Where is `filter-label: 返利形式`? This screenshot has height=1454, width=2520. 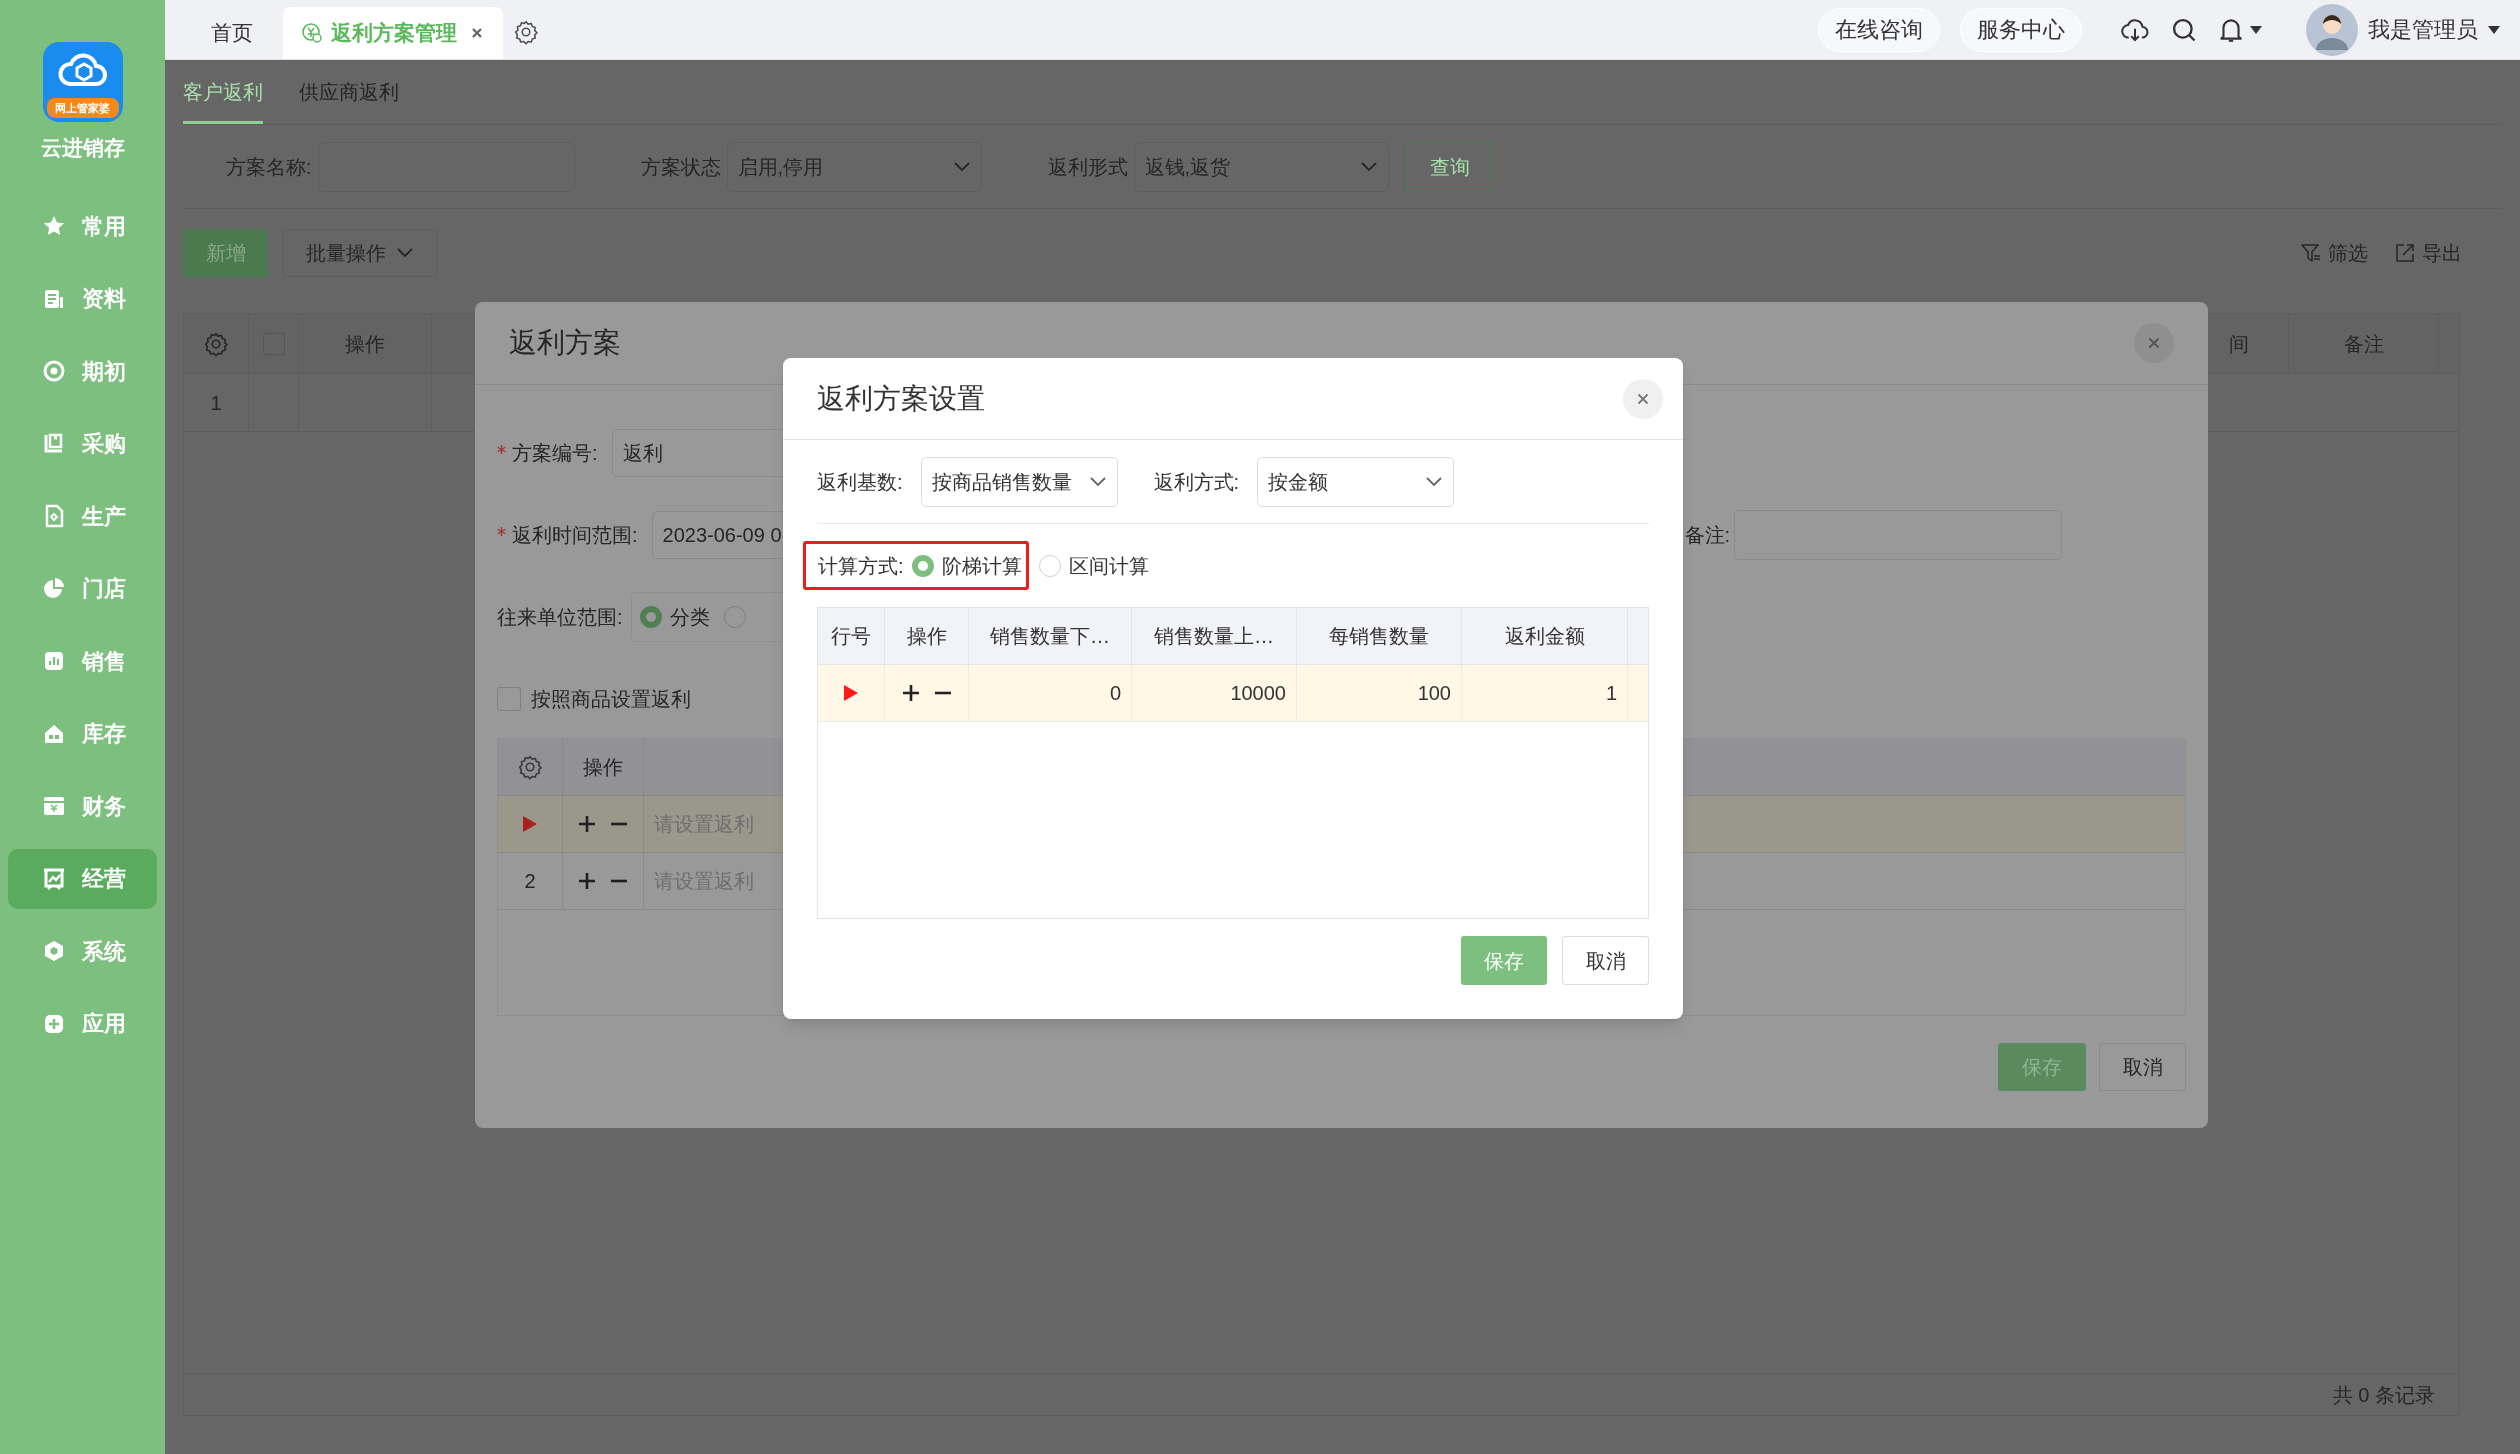
filter-label: 返利形式 is located at coordinates (1087, 167).